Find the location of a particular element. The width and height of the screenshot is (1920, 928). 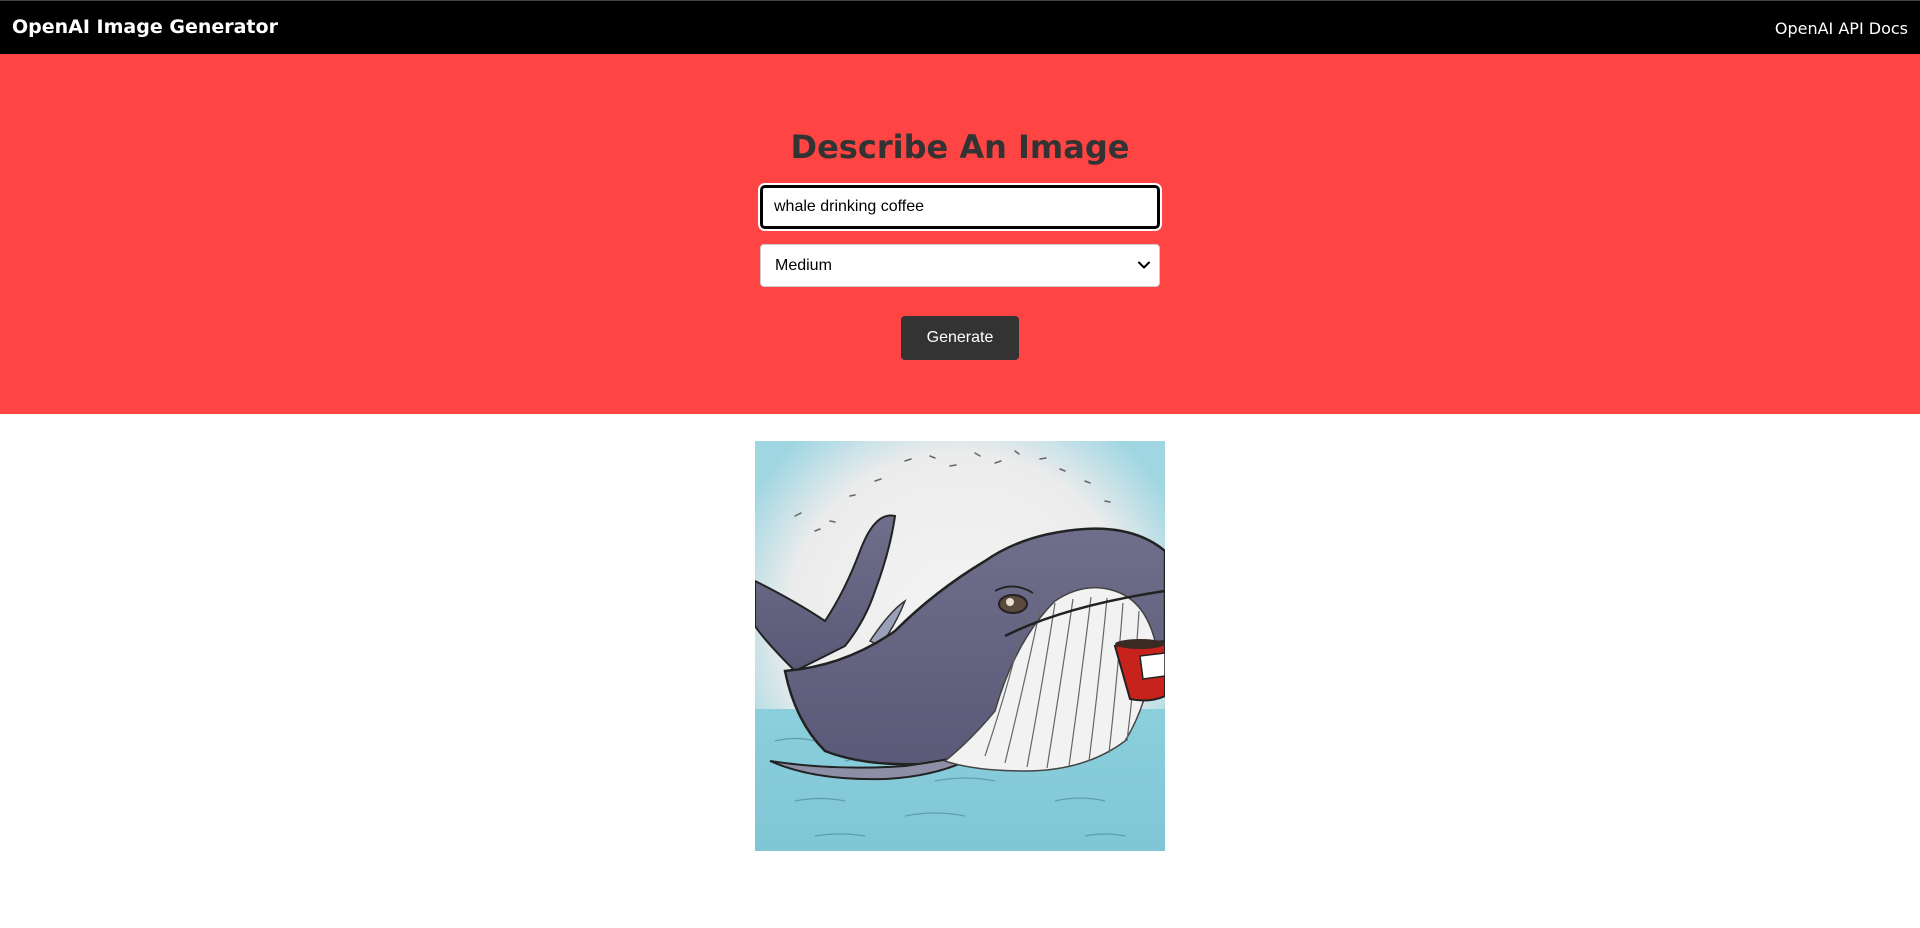

whale-drinking-coffee-illustration is located at coordinates (960, 646).